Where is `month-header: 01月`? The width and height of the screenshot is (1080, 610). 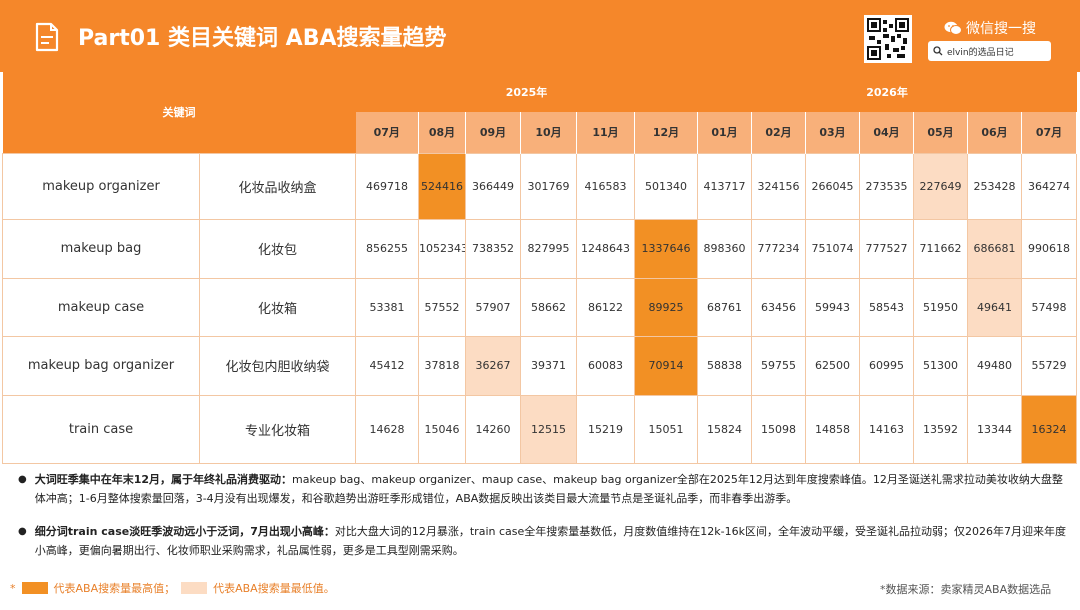 month-header: 01月 is located at coordinates (724, 132).